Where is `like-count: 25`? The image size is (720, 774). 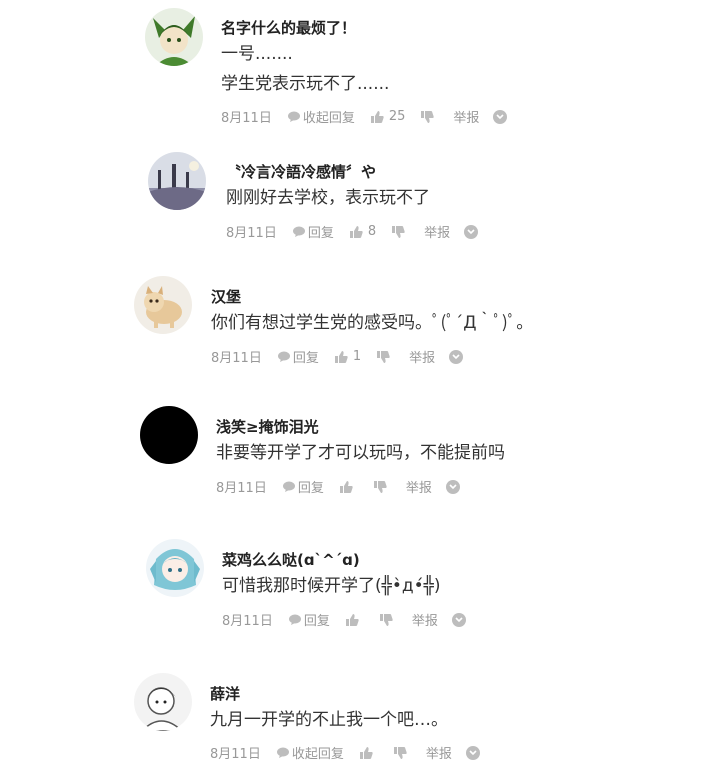 like-count: 25 is located at coordinates (397, 116).